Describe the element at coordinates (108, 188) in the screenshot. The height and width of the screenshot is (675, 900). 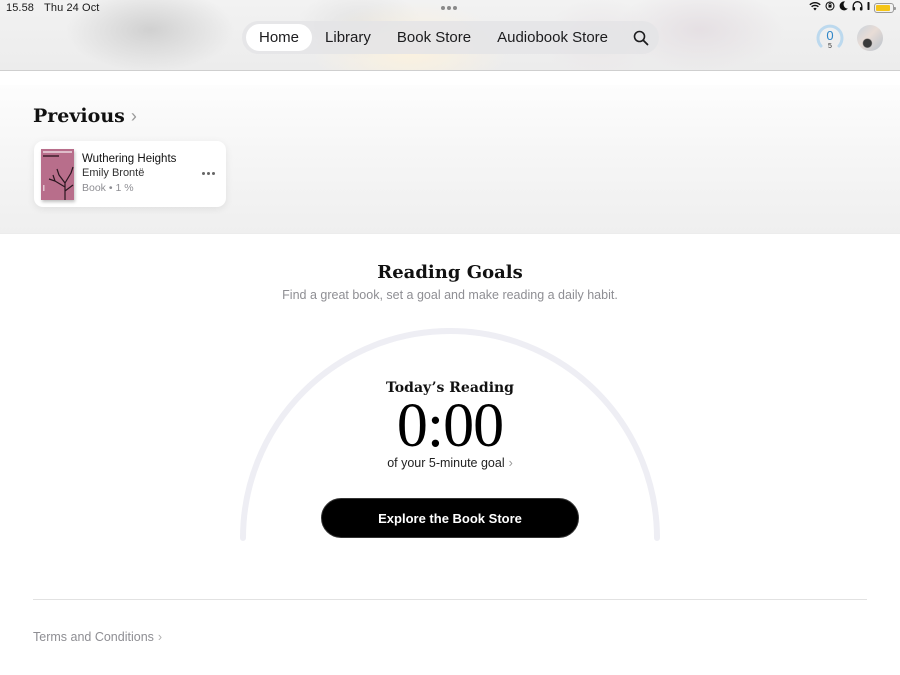
I see `book-meta: Book • 1 %` at that location.